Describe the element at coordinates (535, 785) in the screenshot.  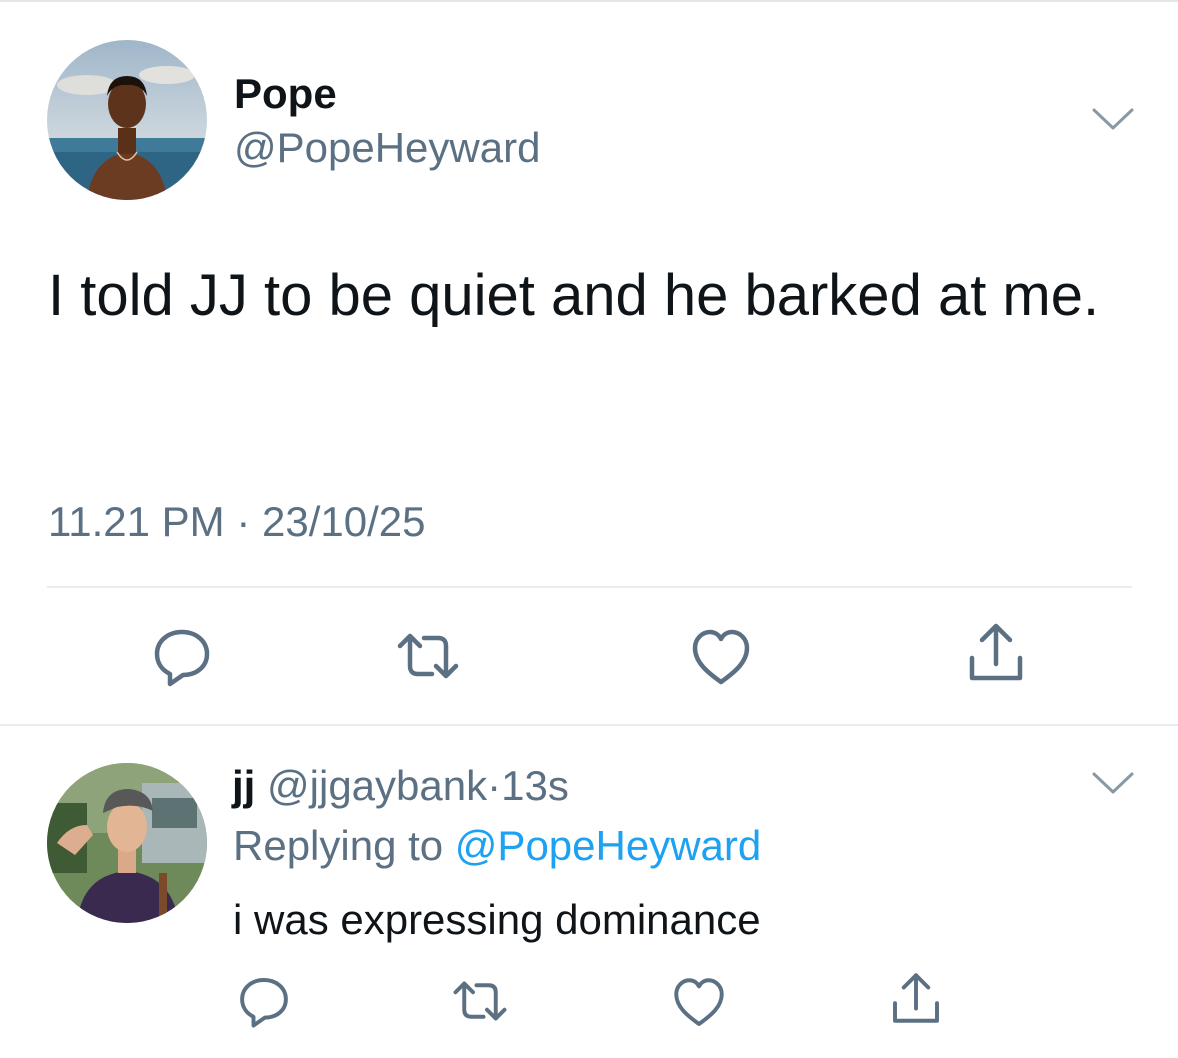
I see `reply-time: 13s` at that location.